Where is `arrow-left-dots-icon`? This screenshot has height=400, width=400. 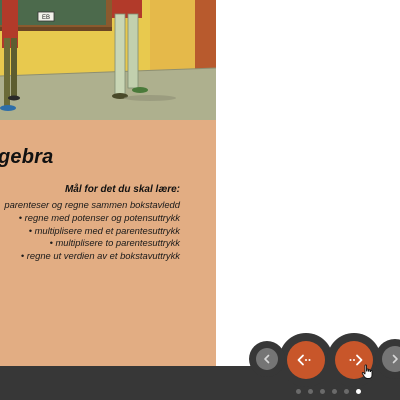 arrow-left-dots-icon is located at coordinates (304, 360).